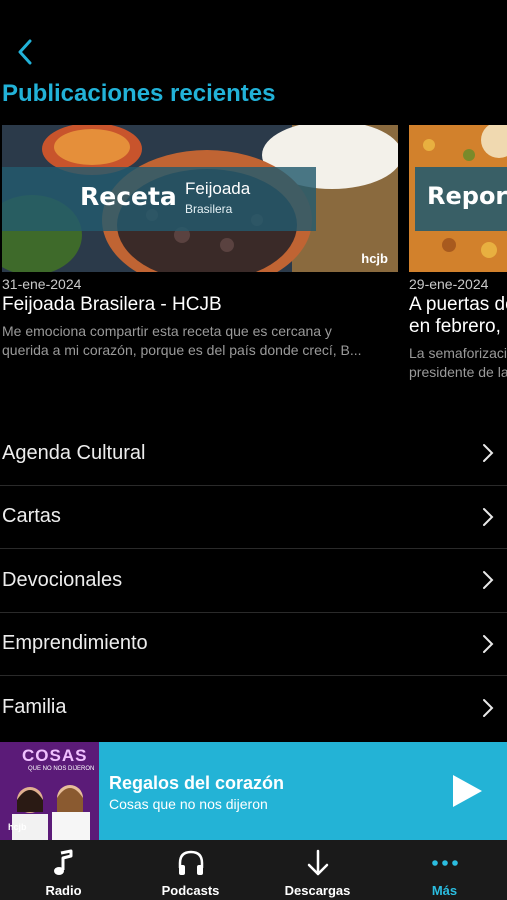 The width and height of the screenshot is (507, 900). Describe the element at coordinates (74, 452) in the screenshot. I see `menu-item-label: Agenda Cultural` at that location.